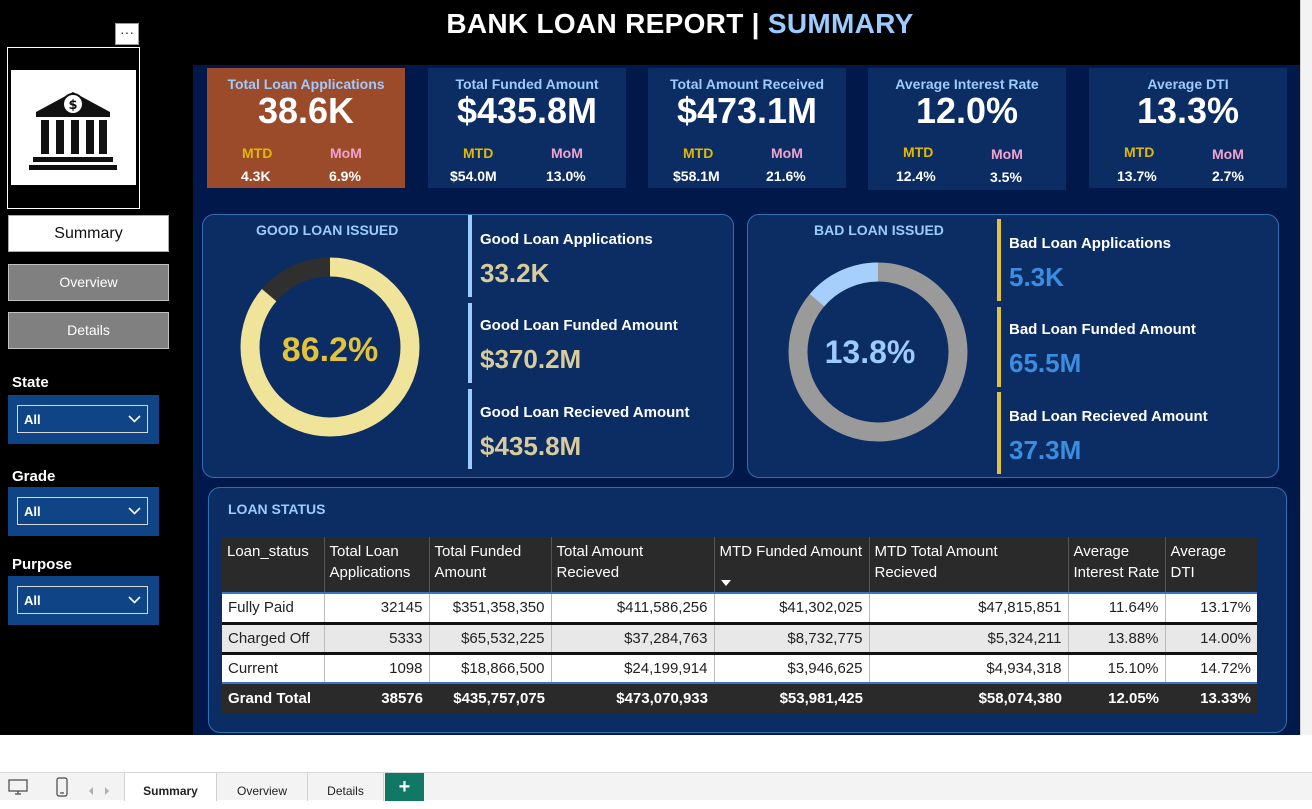  What do you see at coordinates (30, 382) in the screenshot?
I see `state-slicer-label: State` at bounding box center [30, 382].